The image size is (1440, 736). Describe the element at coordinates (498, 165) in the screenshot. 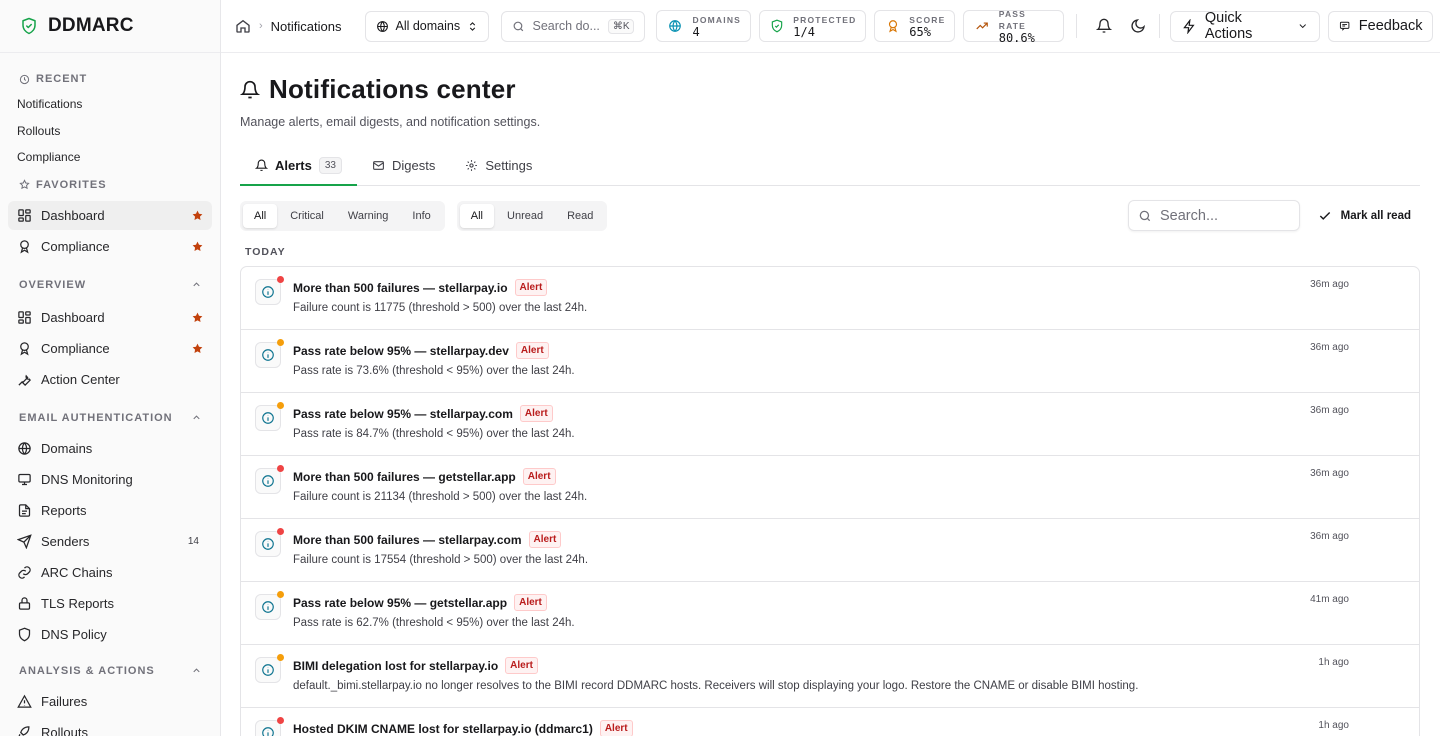

I see `tab-settings: Settings` at that location.